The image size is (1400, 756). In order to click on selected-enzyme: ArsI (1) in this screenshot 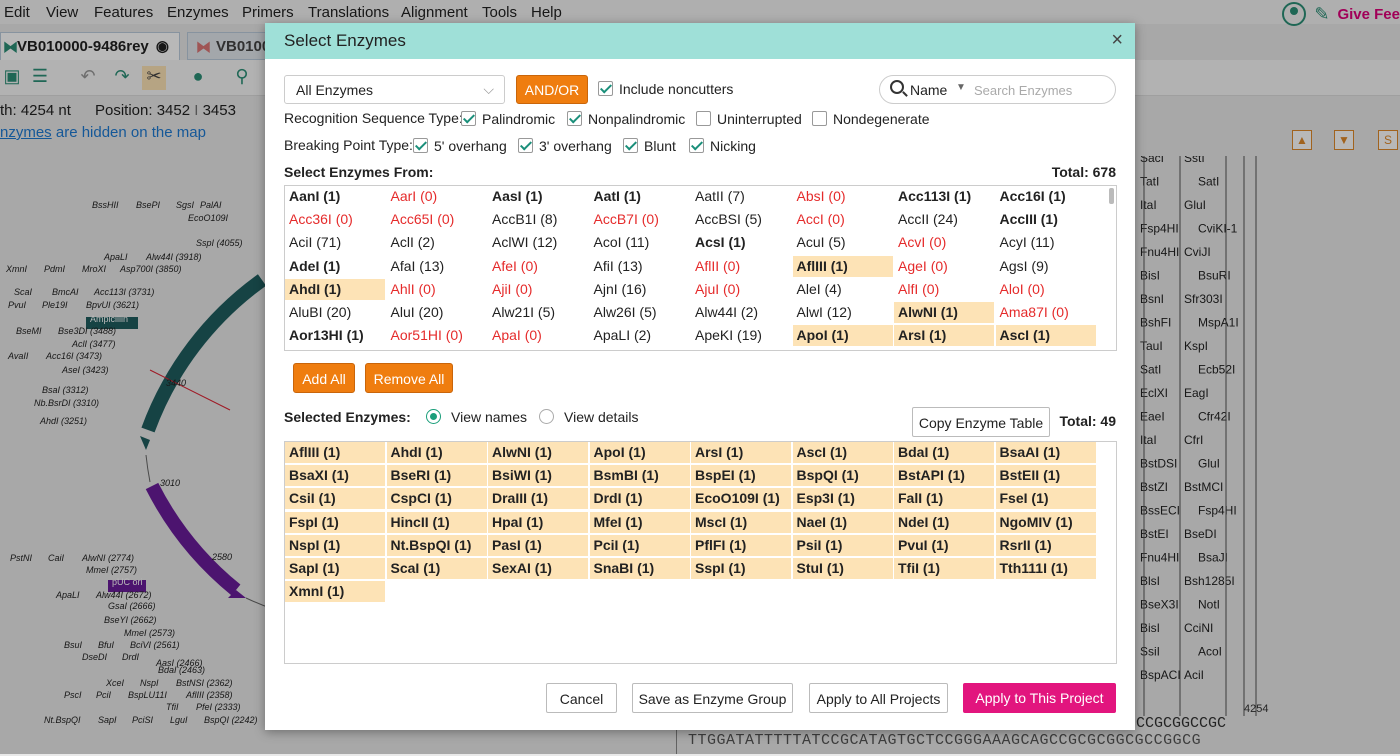, I will do `click(741, 452)`.